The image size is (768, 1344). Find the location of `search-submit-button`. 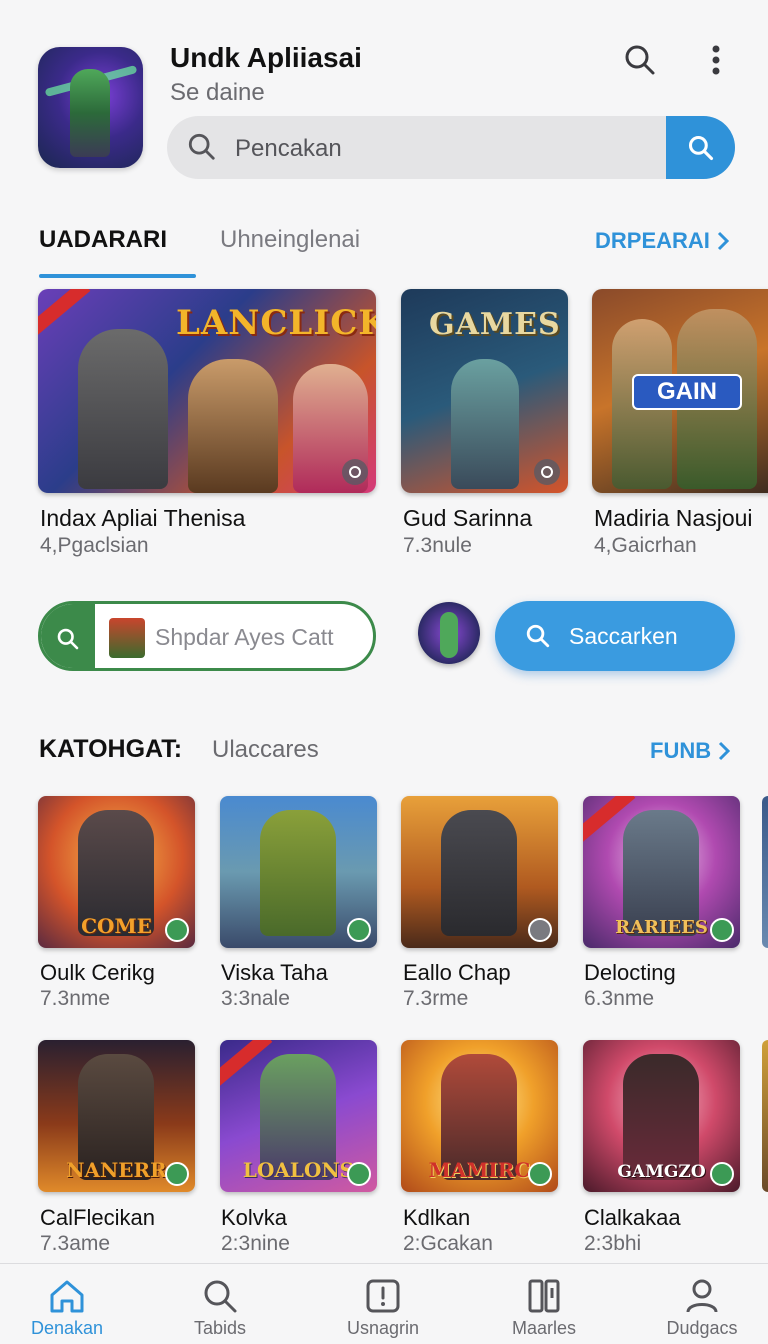

search-submit-button is located at coordinates (700, 147).